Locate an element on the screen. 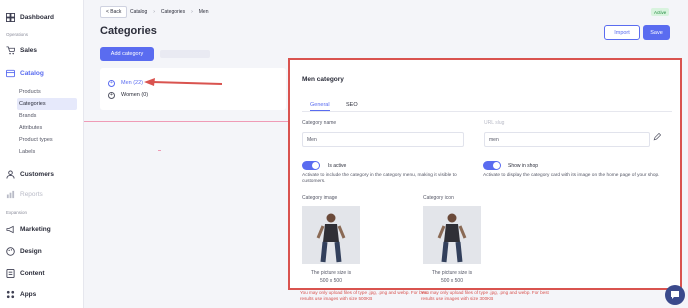 The image size is (688, 308). sidebar-item-catalog: Catalog is located at coordinates (42, 73).